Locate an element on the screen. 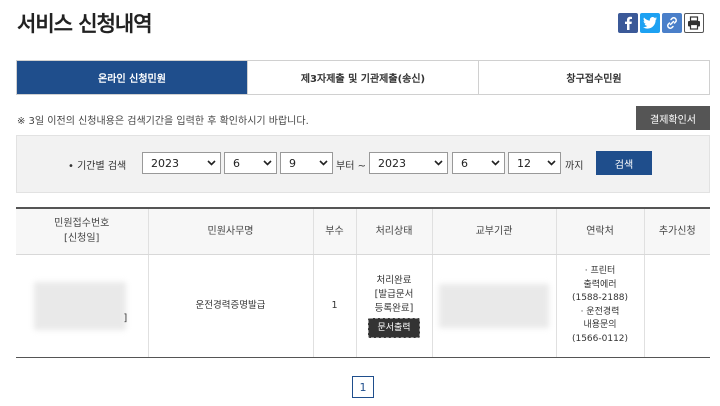 The height and width of the screenshot is (406, 720). search-button: 검색 is located at coordinates (624, 163).